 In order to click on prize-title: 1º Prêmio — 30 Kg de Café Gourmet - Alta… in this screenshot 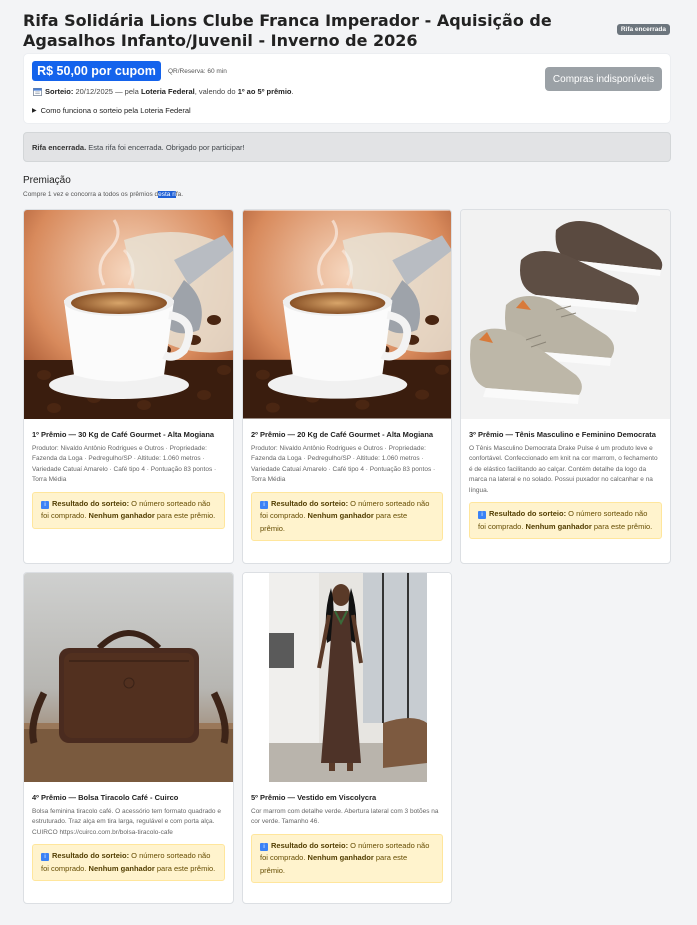, I will do `click(123, 434)`.